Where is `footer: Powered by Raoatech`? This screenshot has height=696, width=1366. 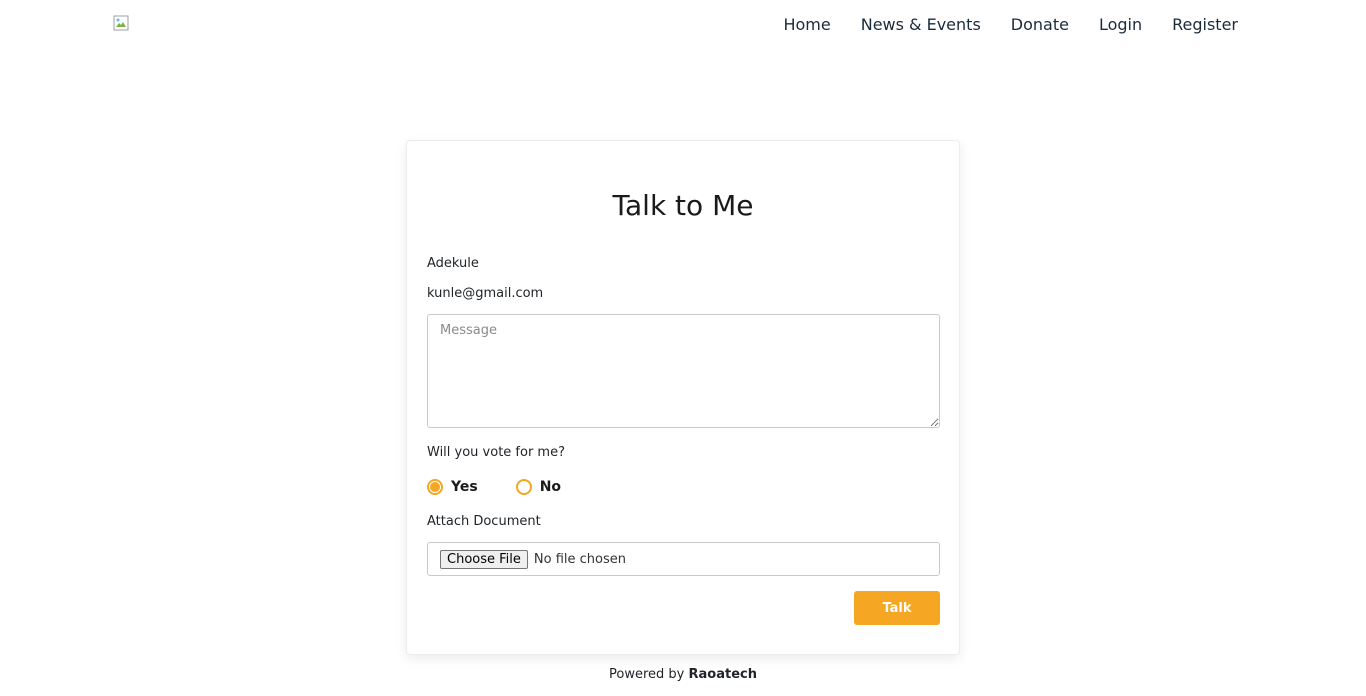
footer: Powered by Raoatech is located at coordinates (683, 674).